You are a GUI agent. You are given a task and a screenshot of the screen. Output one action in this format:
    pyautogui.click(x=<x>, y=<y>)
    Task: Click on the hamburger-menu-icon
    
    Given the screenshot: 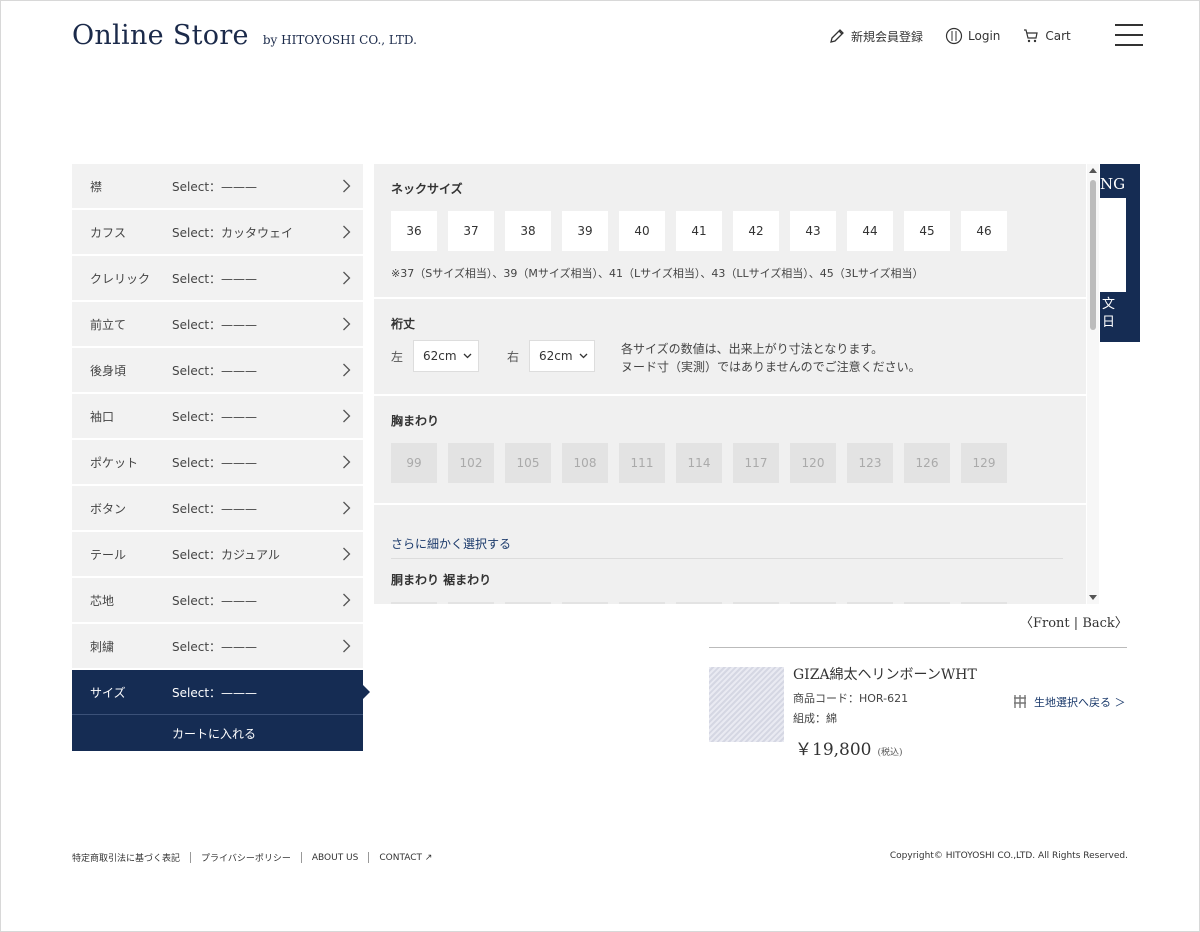 What is the action you would take?
    pyautogui.click(x=1129, y=36)
    